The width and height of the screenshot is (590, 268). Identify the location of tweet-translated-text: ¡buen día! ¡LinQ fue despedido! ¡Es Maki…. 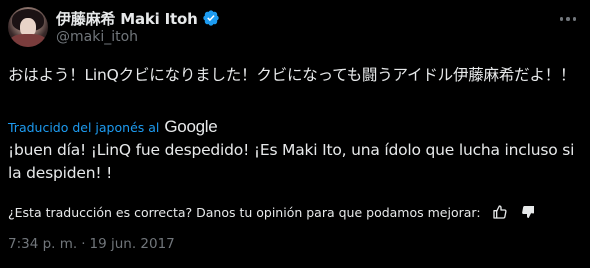
(291, 161).